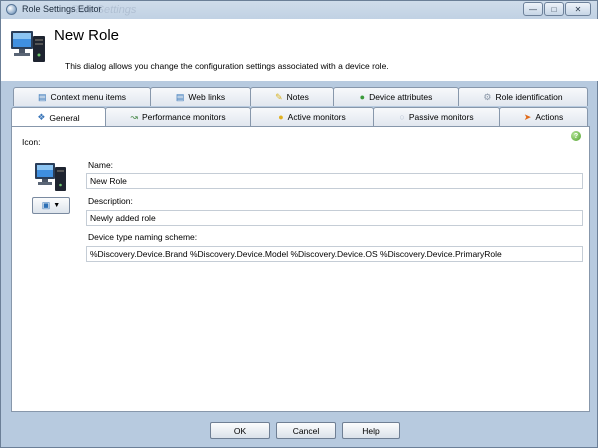 The width and height of the screenshot is (598, 448). I want to click on help-button: Help, so click(371, 430).